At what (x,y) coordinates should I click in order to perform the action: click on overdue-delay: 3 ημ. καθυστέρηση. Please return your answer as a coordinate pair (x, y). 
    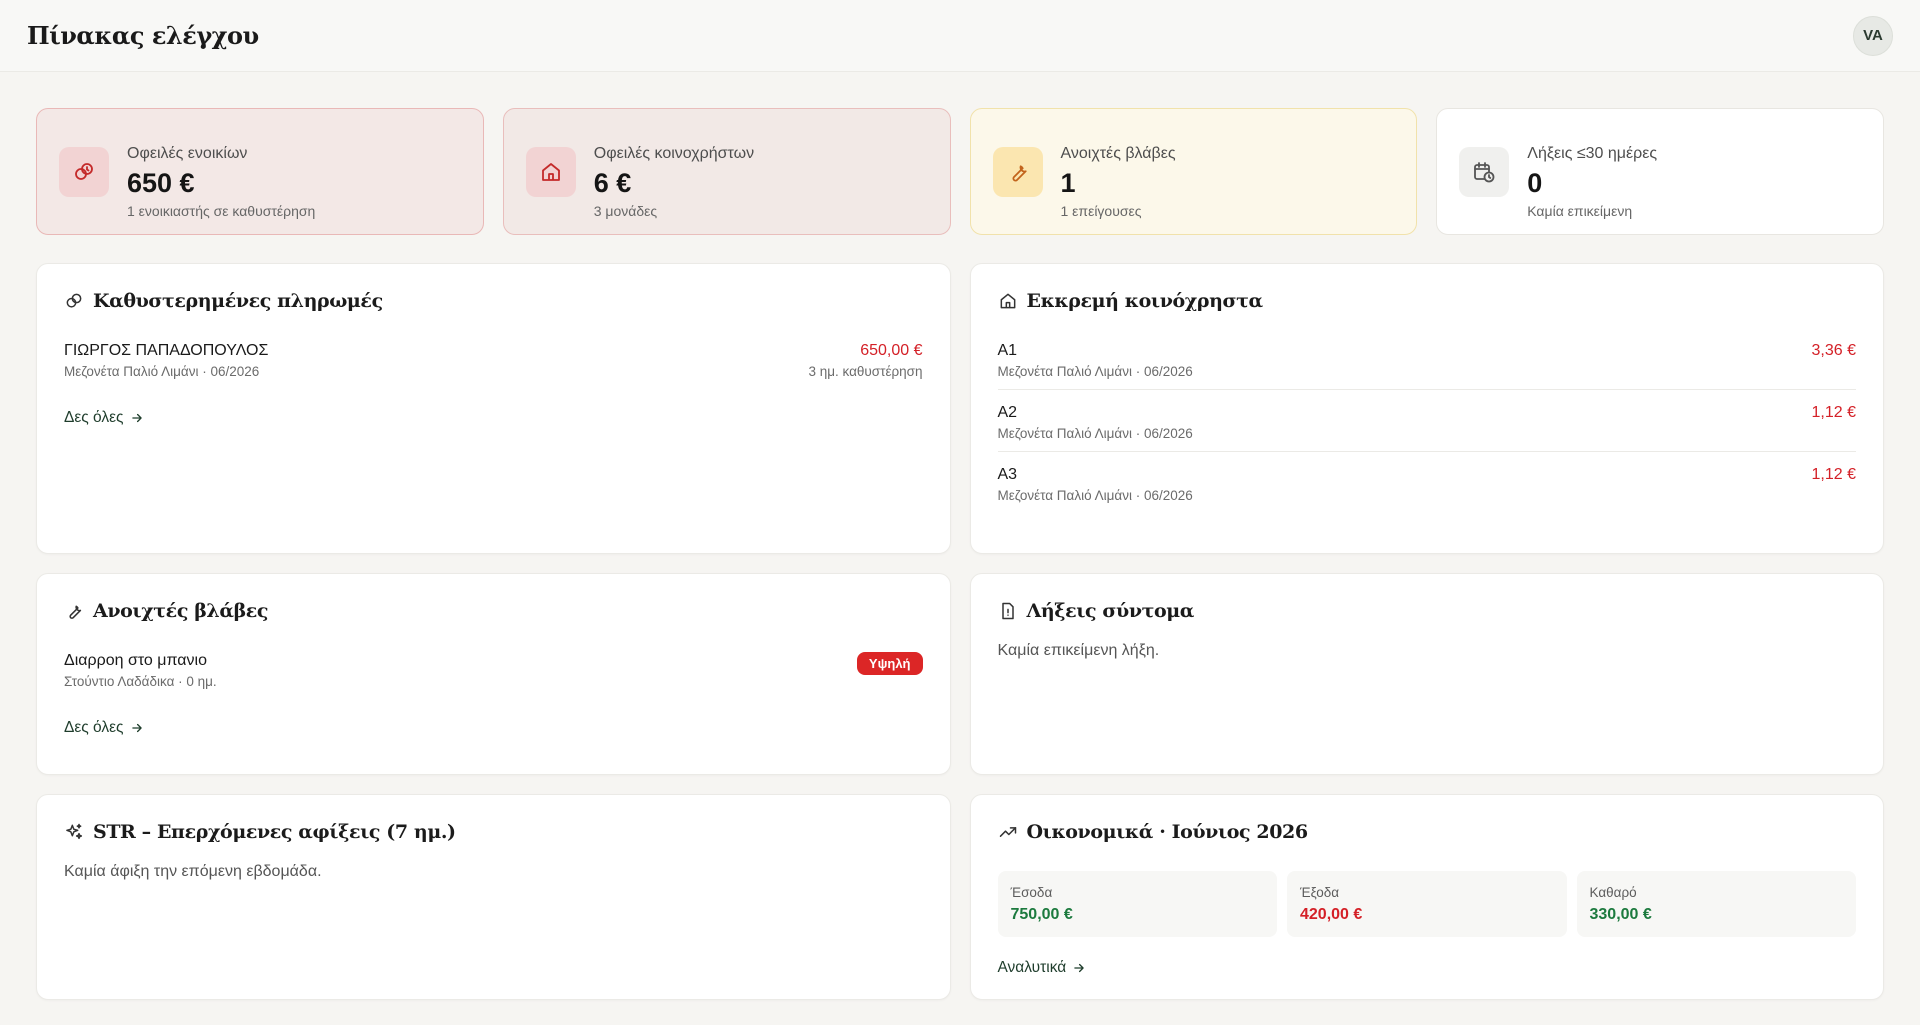
    Looking at the image, I should click on (865, 371).